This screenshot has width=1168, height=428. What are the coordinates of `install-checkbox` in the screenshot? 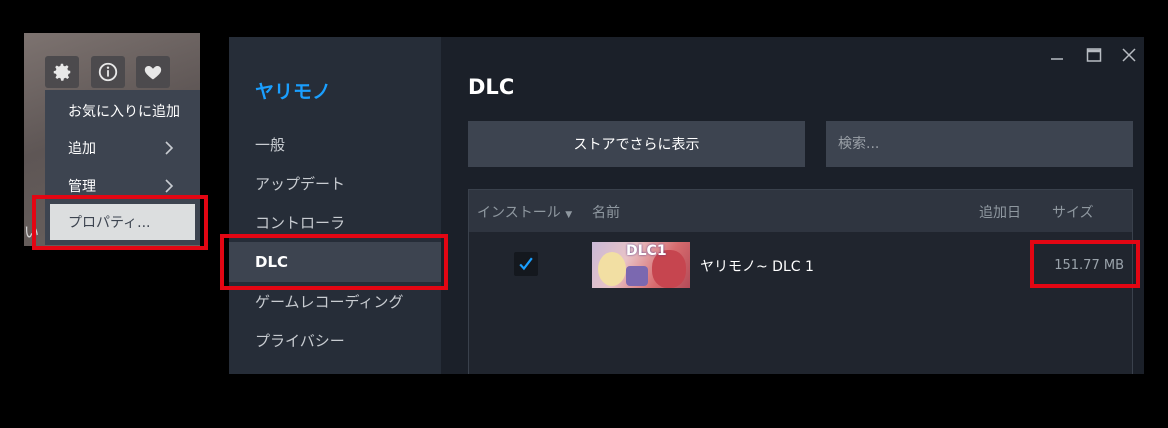 It's located at (526, 264).